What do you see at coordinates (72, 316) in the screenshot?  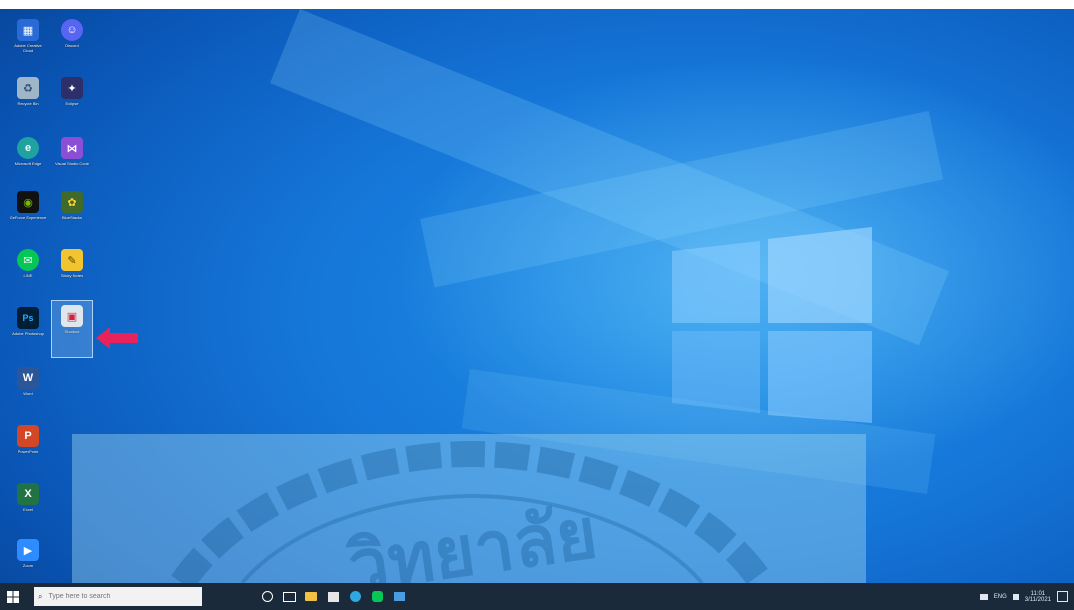 I see `app-shortcut-icon: ▣` at bounding box center [72, 316].